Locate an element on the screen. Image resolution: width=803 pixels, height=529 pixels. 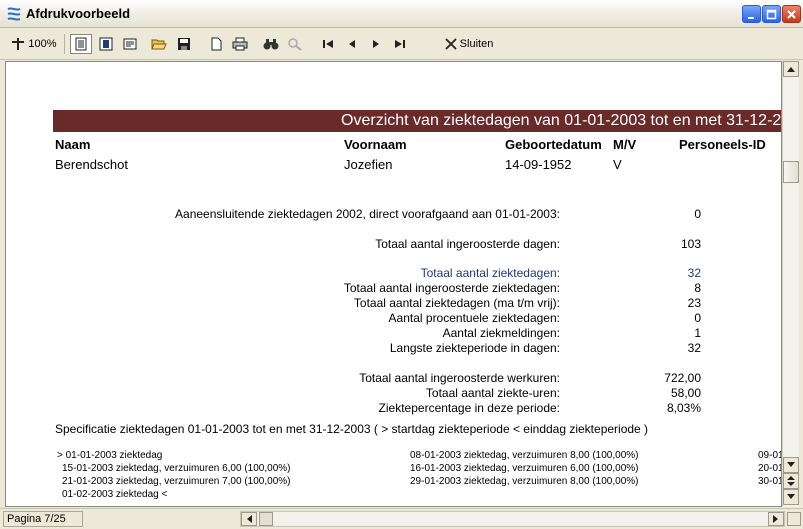
stat-label: Totaal aantal ingeroosterde ziektedagen: is located at coordinates (451, 288).